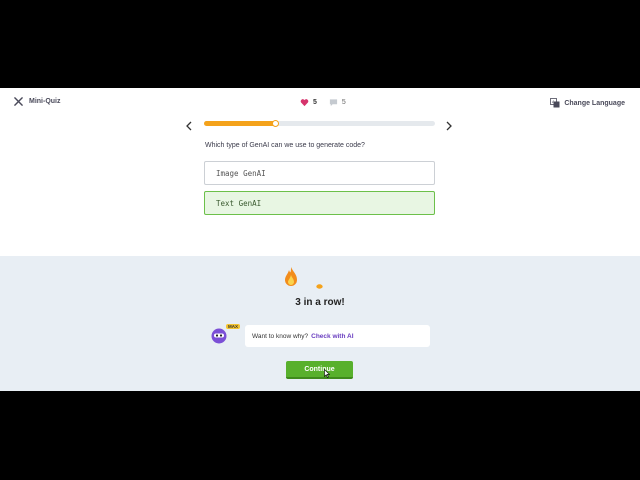  What do you see at coordinates (280, 336) in the screenshot?
I see `hint-text: Want to know why?` at bounding box center [280, 336].